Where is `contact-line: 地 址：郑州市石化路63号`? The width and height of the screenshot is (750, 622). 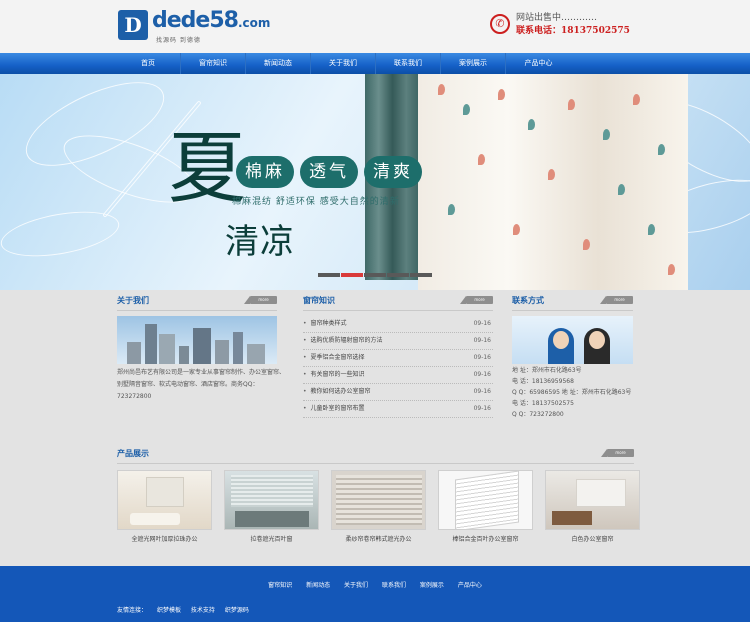 contact-line: 地 址：郑州市石化路63号 is located at coordinates (547, 370).